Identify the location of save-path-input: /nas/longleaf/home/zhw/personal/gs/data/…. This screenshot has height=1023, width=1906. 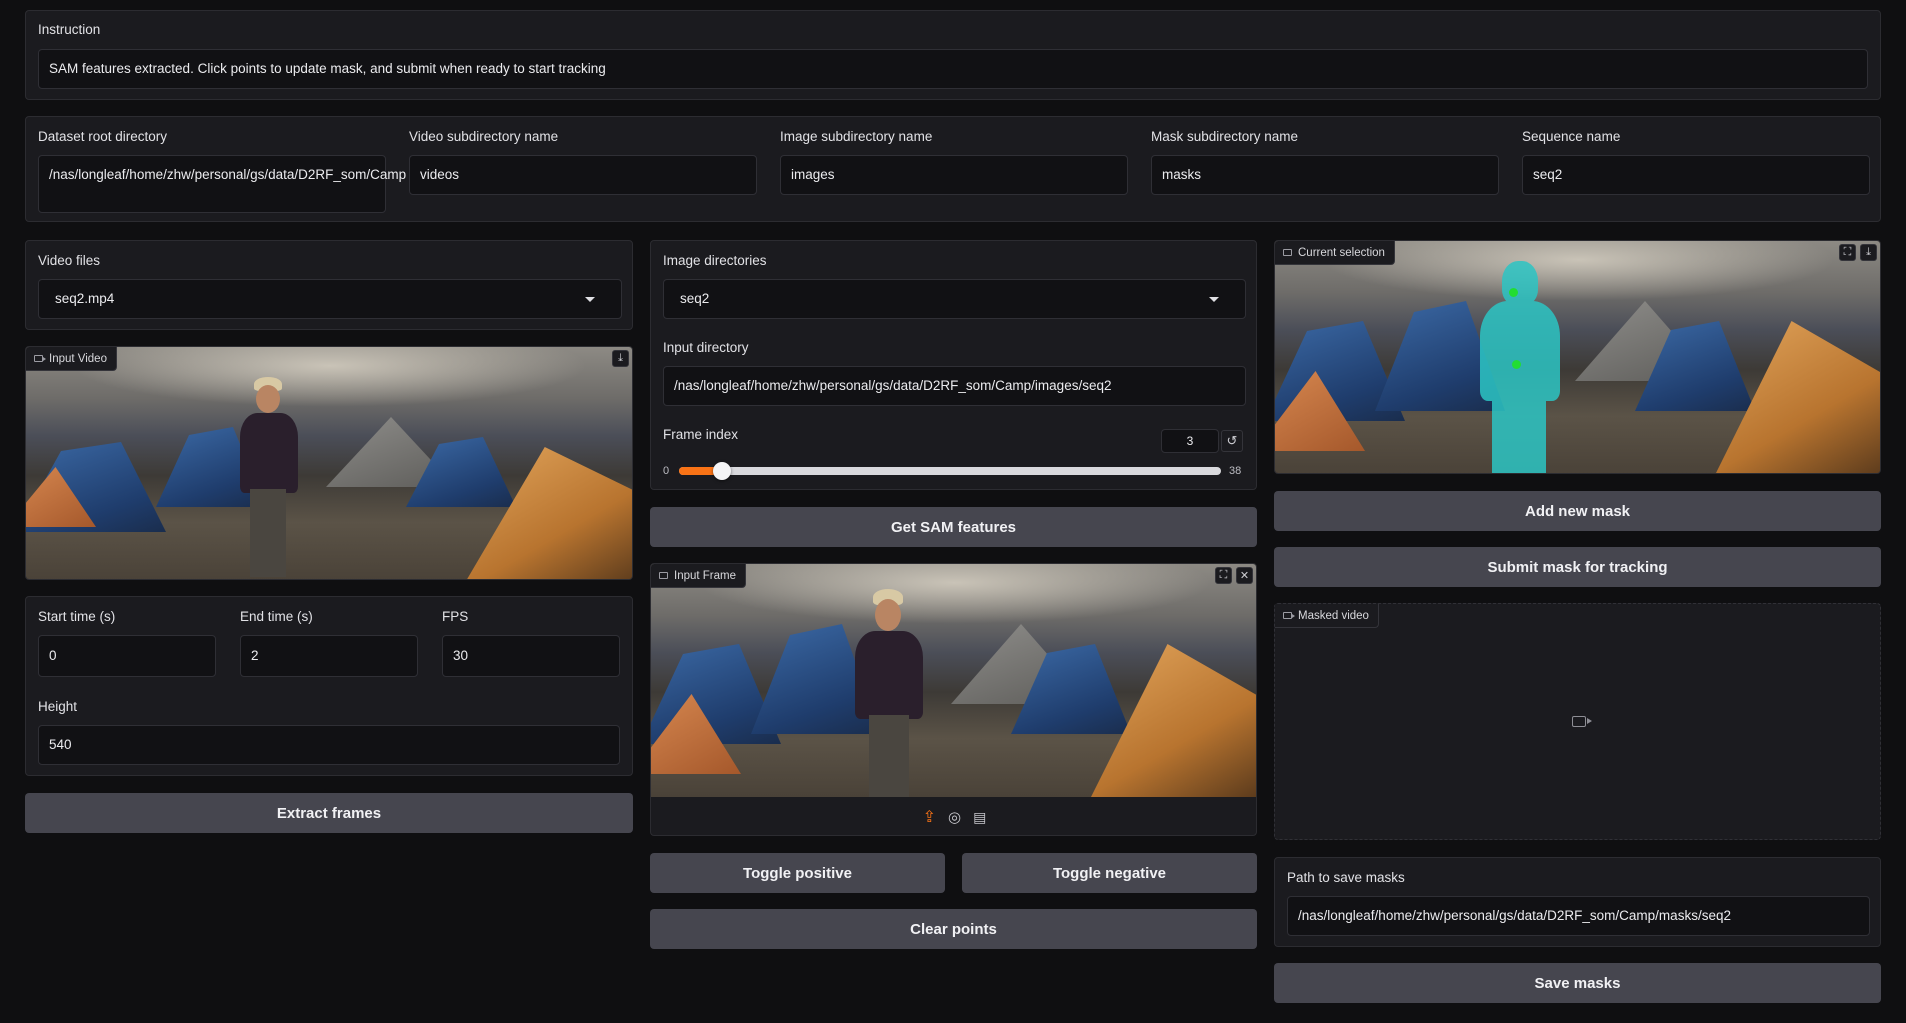
(1578, 916).